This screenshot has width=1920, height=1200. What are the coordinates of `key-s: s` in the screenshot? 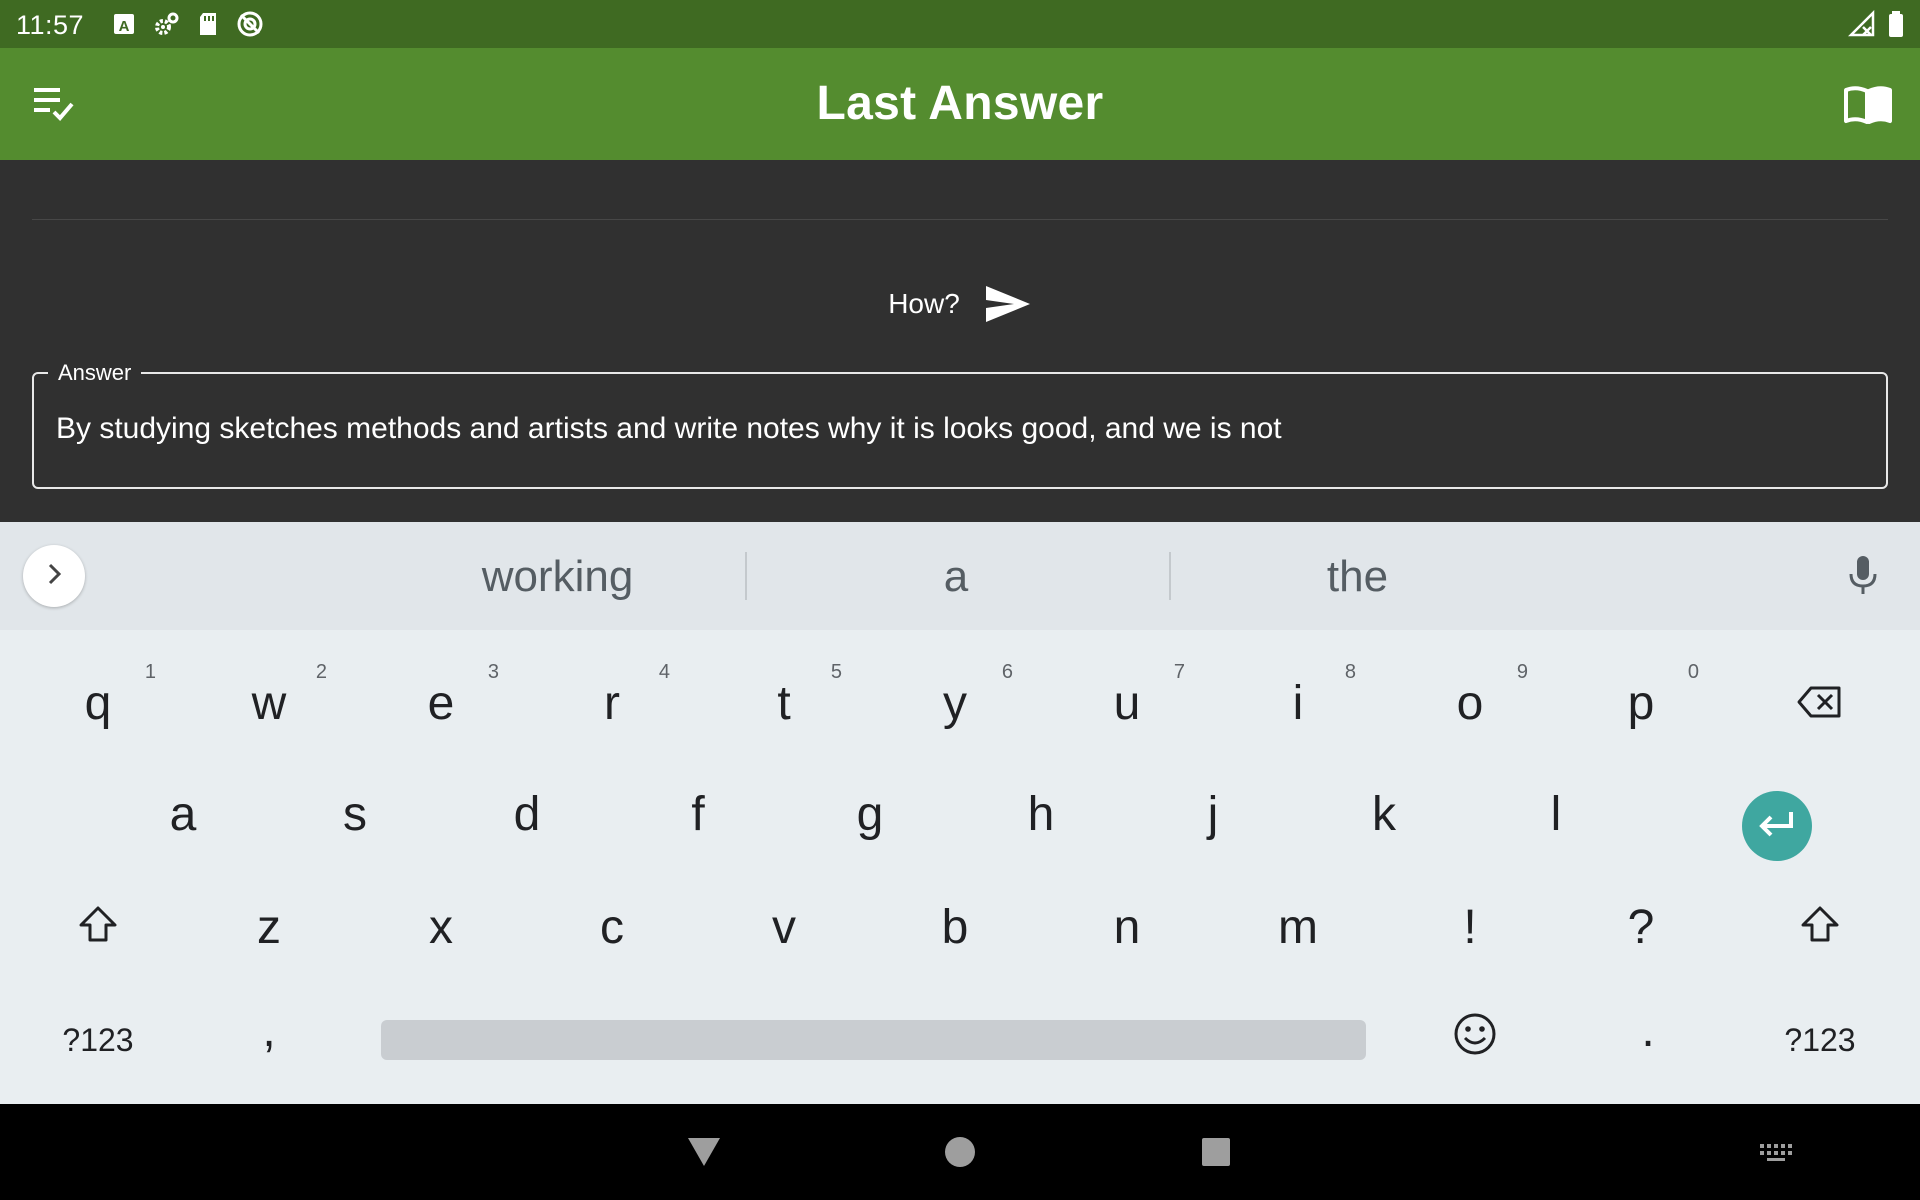 It's located at (355, 814).